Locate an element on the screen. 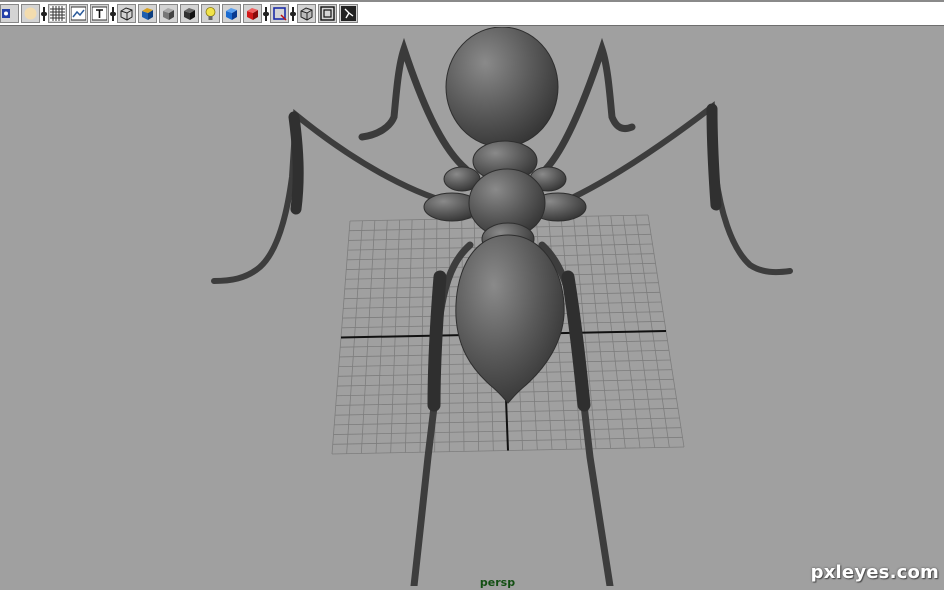 This screenshot has width=944, height=590. ant-abdomen is located at coordinates (510, 319).